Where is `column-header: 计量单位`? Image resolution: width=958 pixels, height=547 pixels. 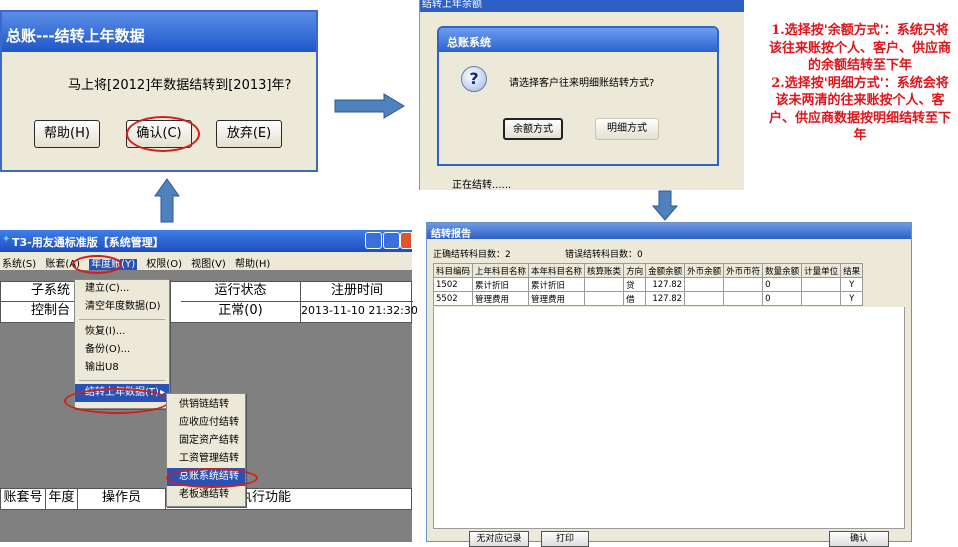 column-header: 计量单位 is located at coordinates (821, 270).